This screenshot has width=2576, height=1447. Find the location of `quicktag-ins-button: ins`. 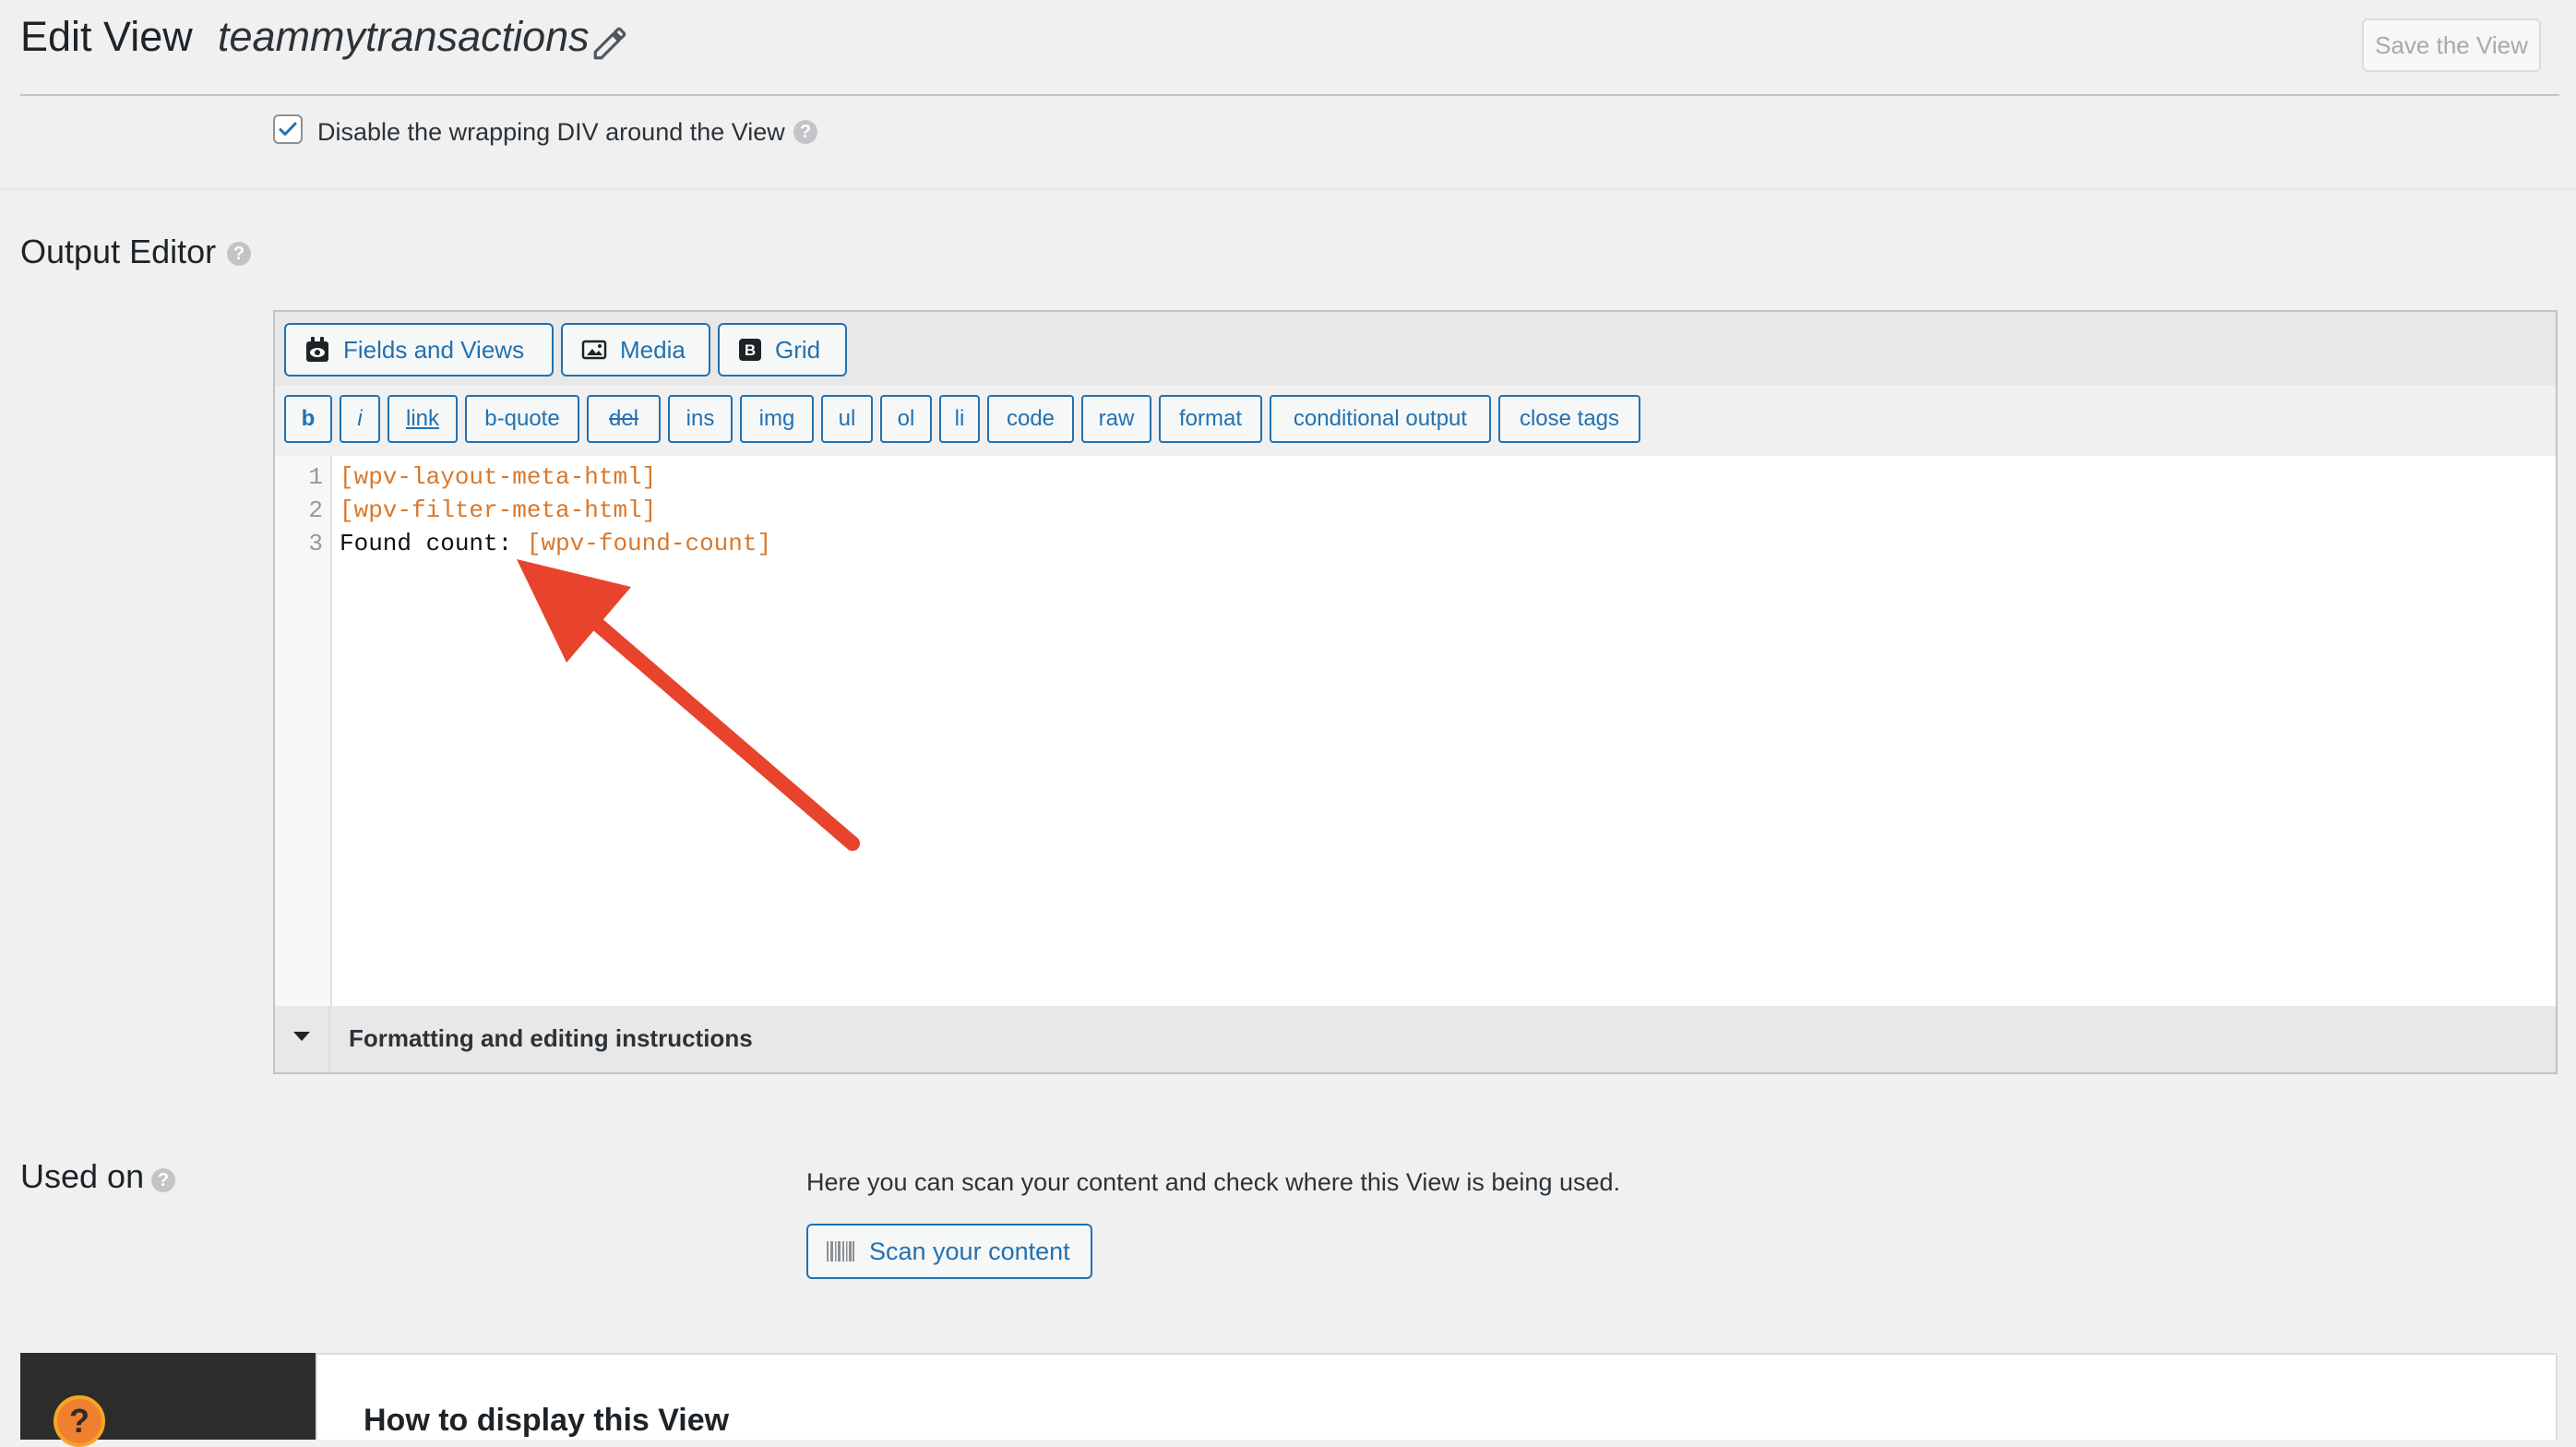

quicktag-ins-button: ins is located at coordinates (700, 419).